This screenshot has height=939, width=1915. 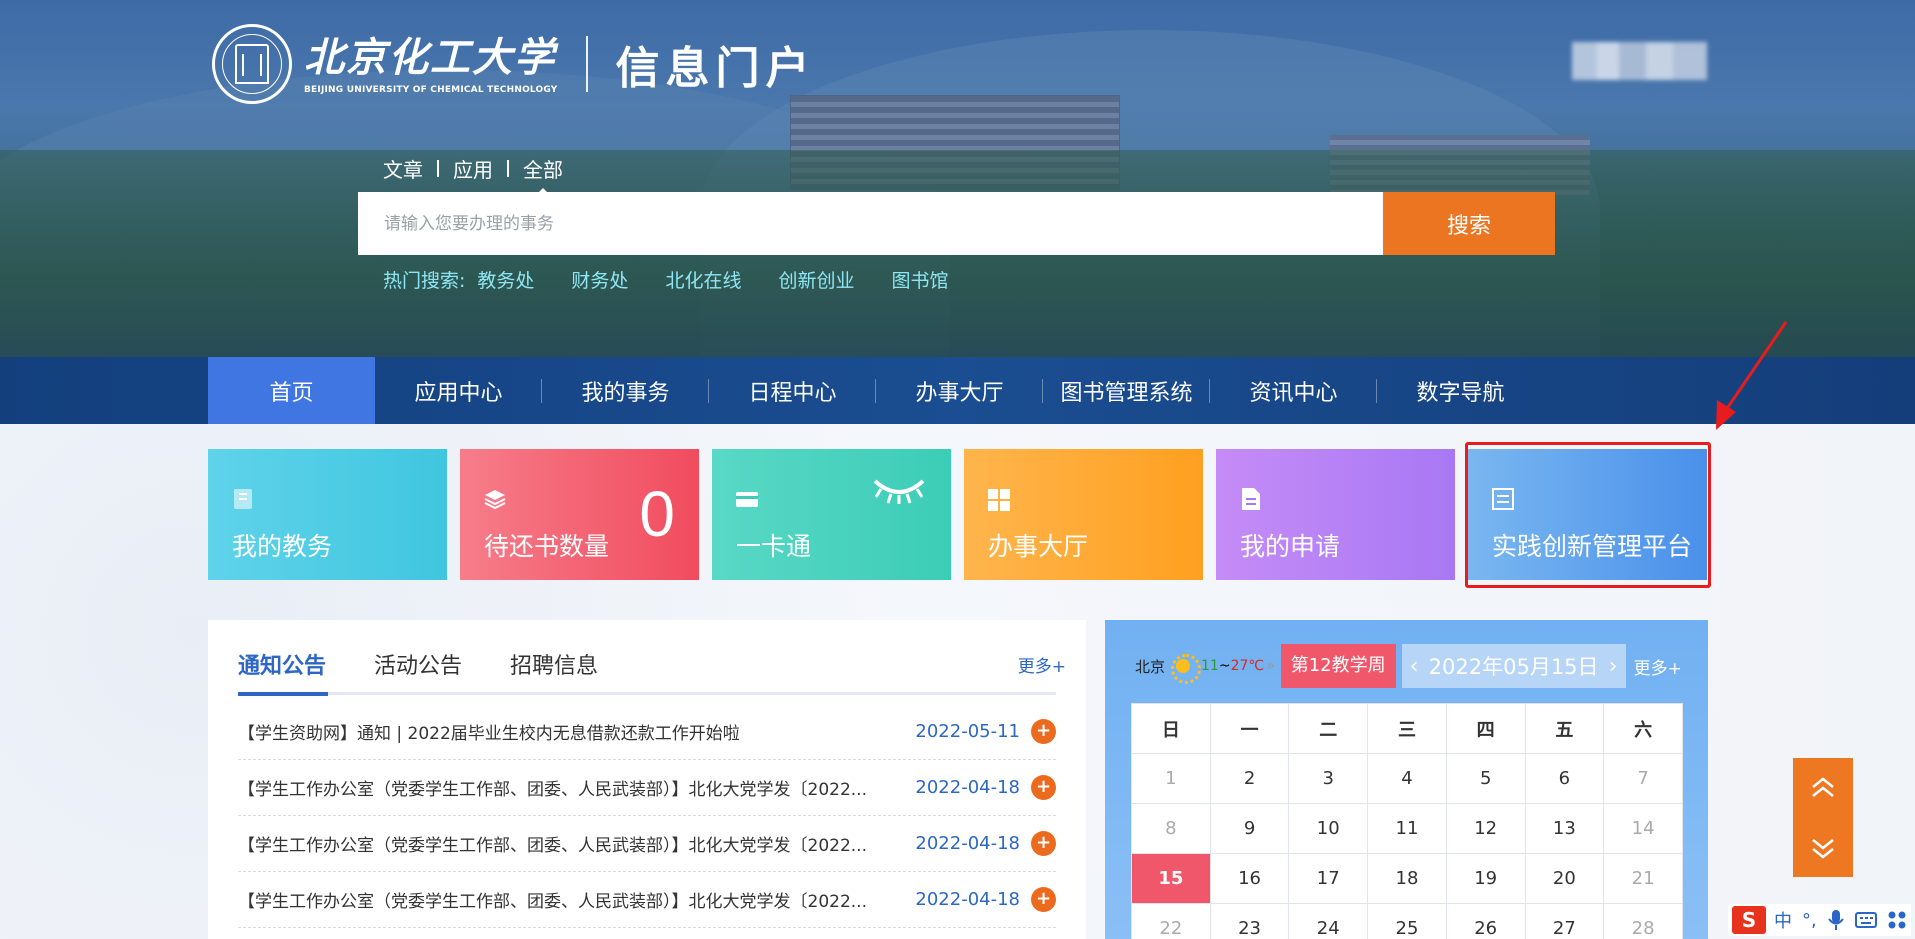 What do you see at coordinates (1613, 666) in the screenshot?
I see `chevron-right-icon: ›` at bounding box center [1613, 666].